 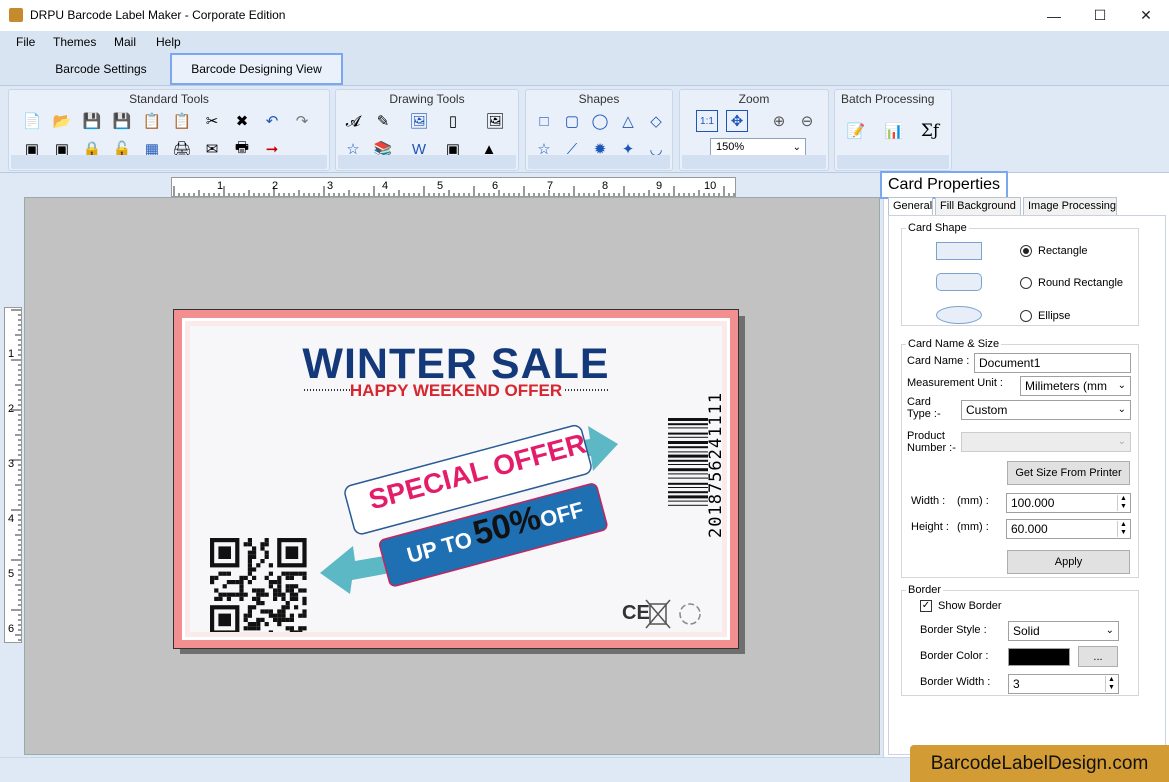 I want to click on tab-barcode-designing-view: Barcode Designing View, so click(x=256, y=69).